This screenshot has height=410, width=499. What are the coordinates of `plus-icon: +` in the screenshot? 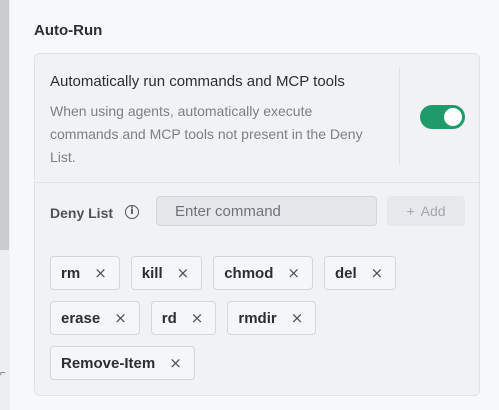 It's located at (410, 211).